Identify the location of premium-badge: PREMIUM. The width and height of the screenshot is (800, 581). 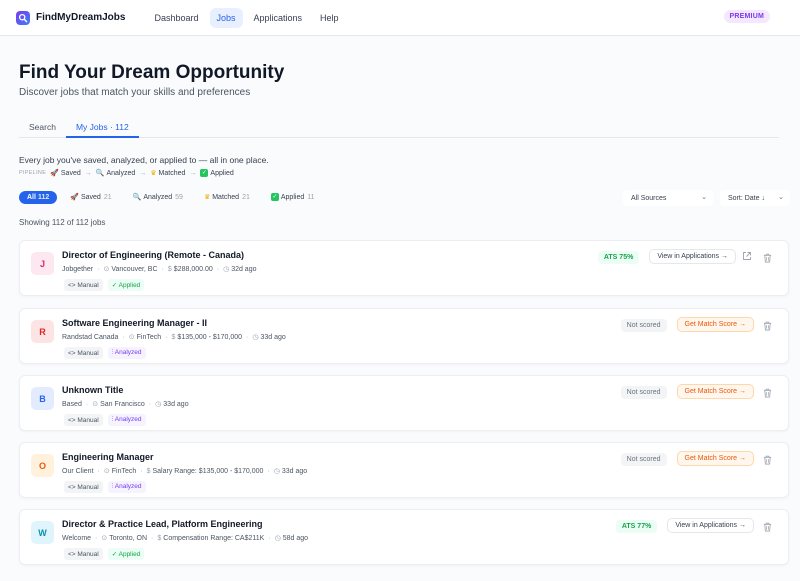
(746, 16).